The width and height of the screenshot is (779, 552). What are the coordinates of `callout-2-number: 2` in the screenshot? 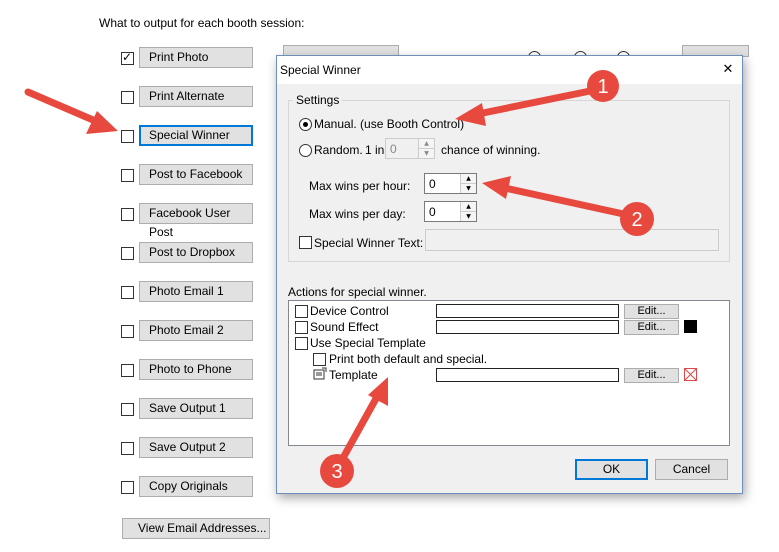 It's located at (636, 220).